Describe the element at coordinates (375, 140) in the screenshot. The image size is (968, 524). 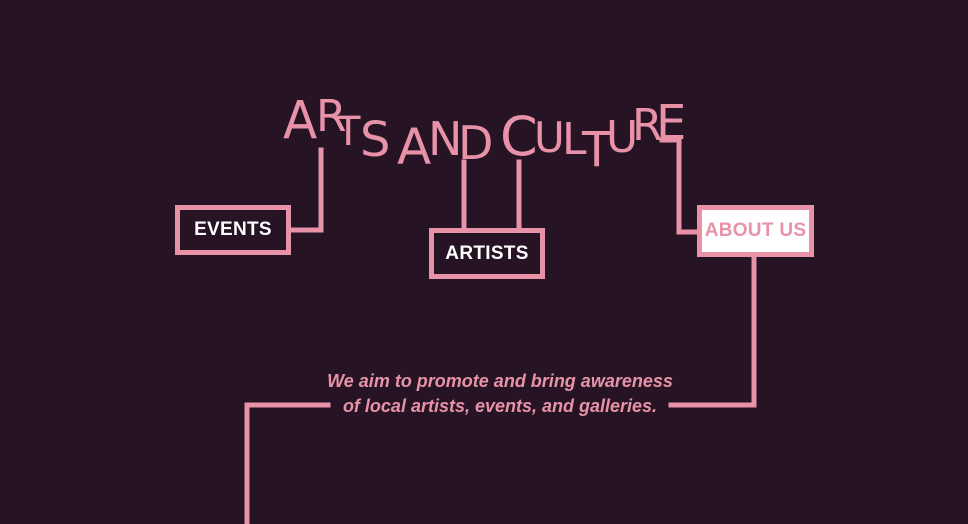
I see `title-letter: S` at that location.